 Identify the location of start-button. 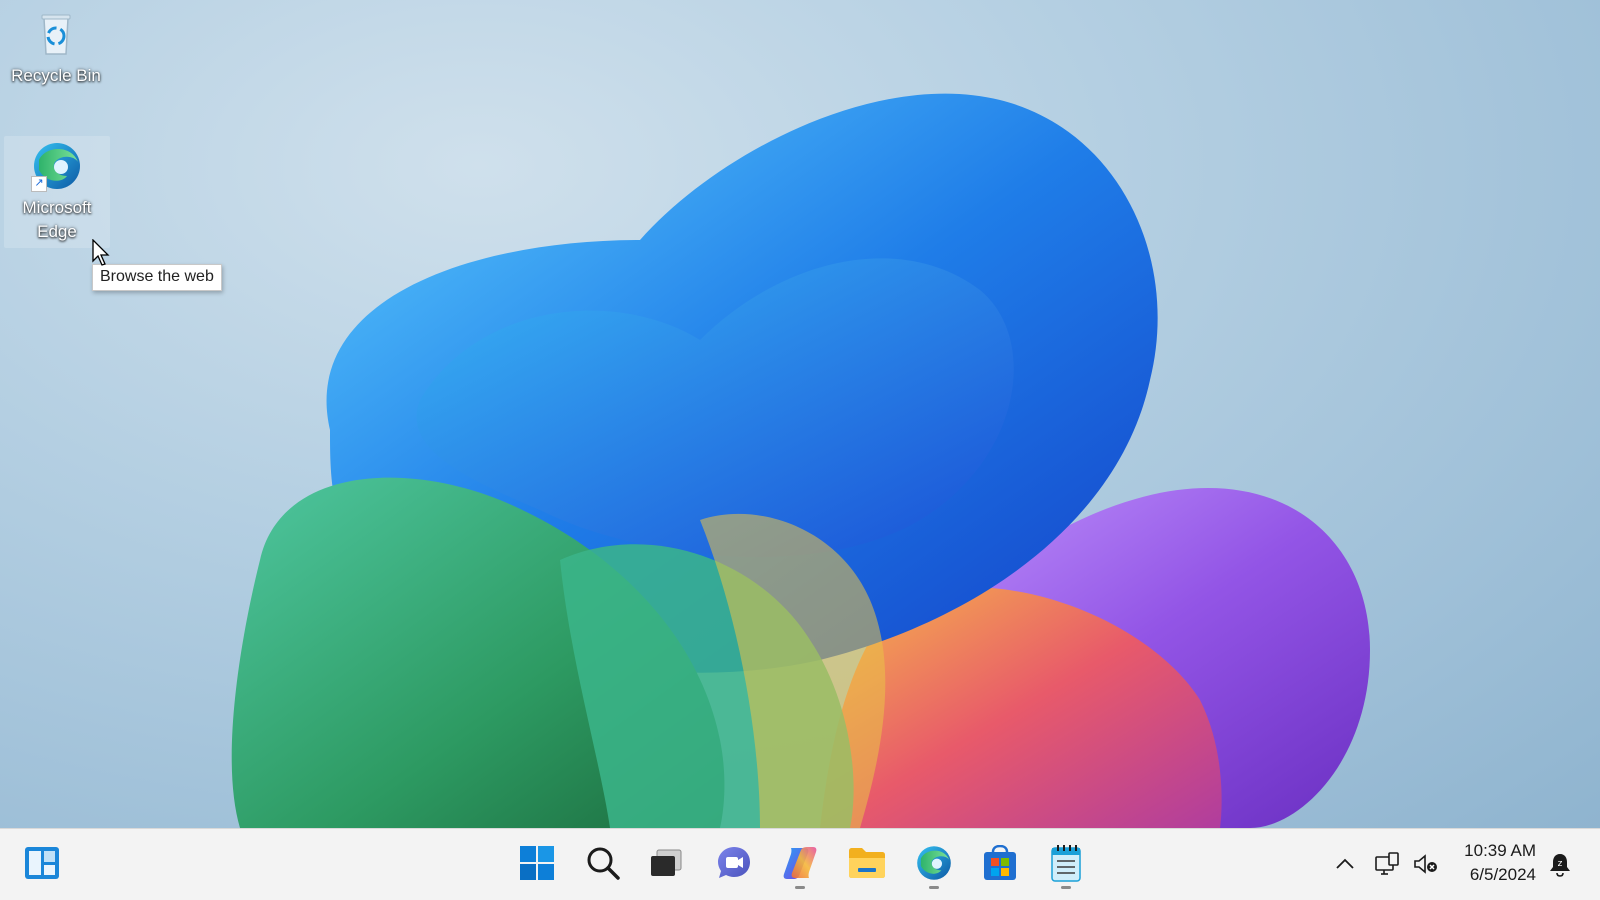
(537, 863).